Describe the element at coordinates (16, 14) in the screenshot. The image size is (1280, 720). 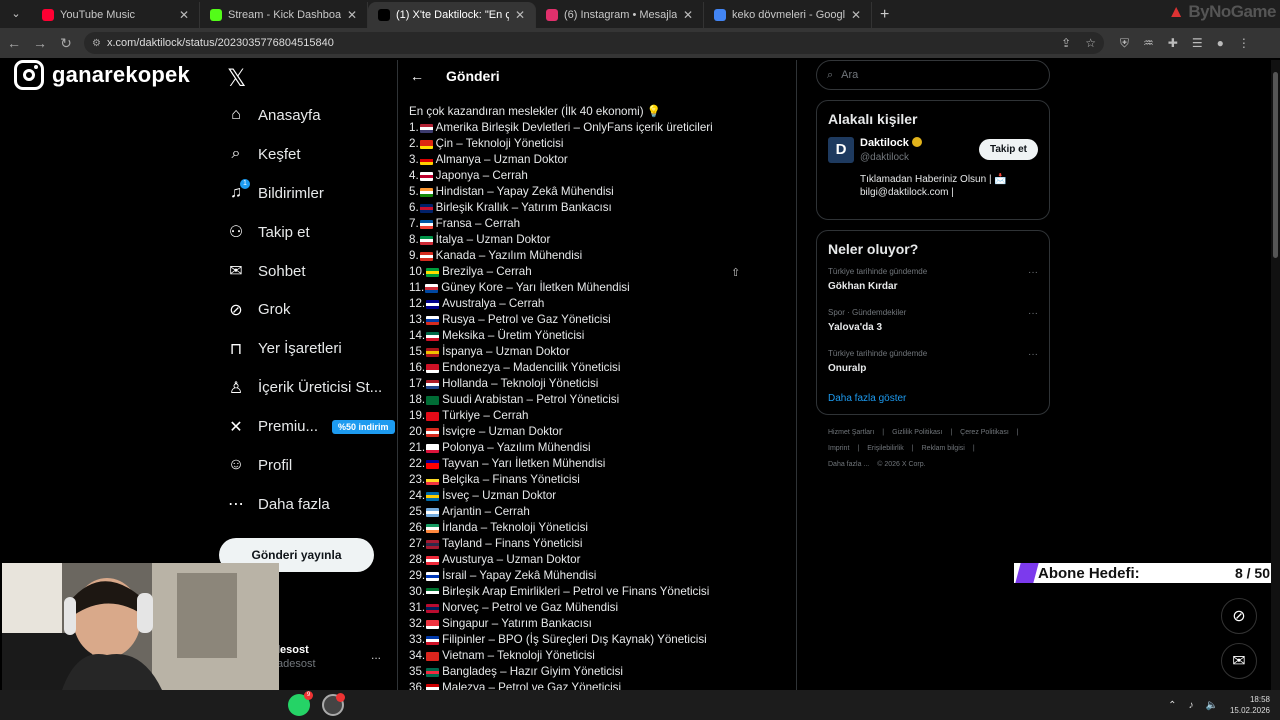
I see `tab-search-button: ⌄` at that location.